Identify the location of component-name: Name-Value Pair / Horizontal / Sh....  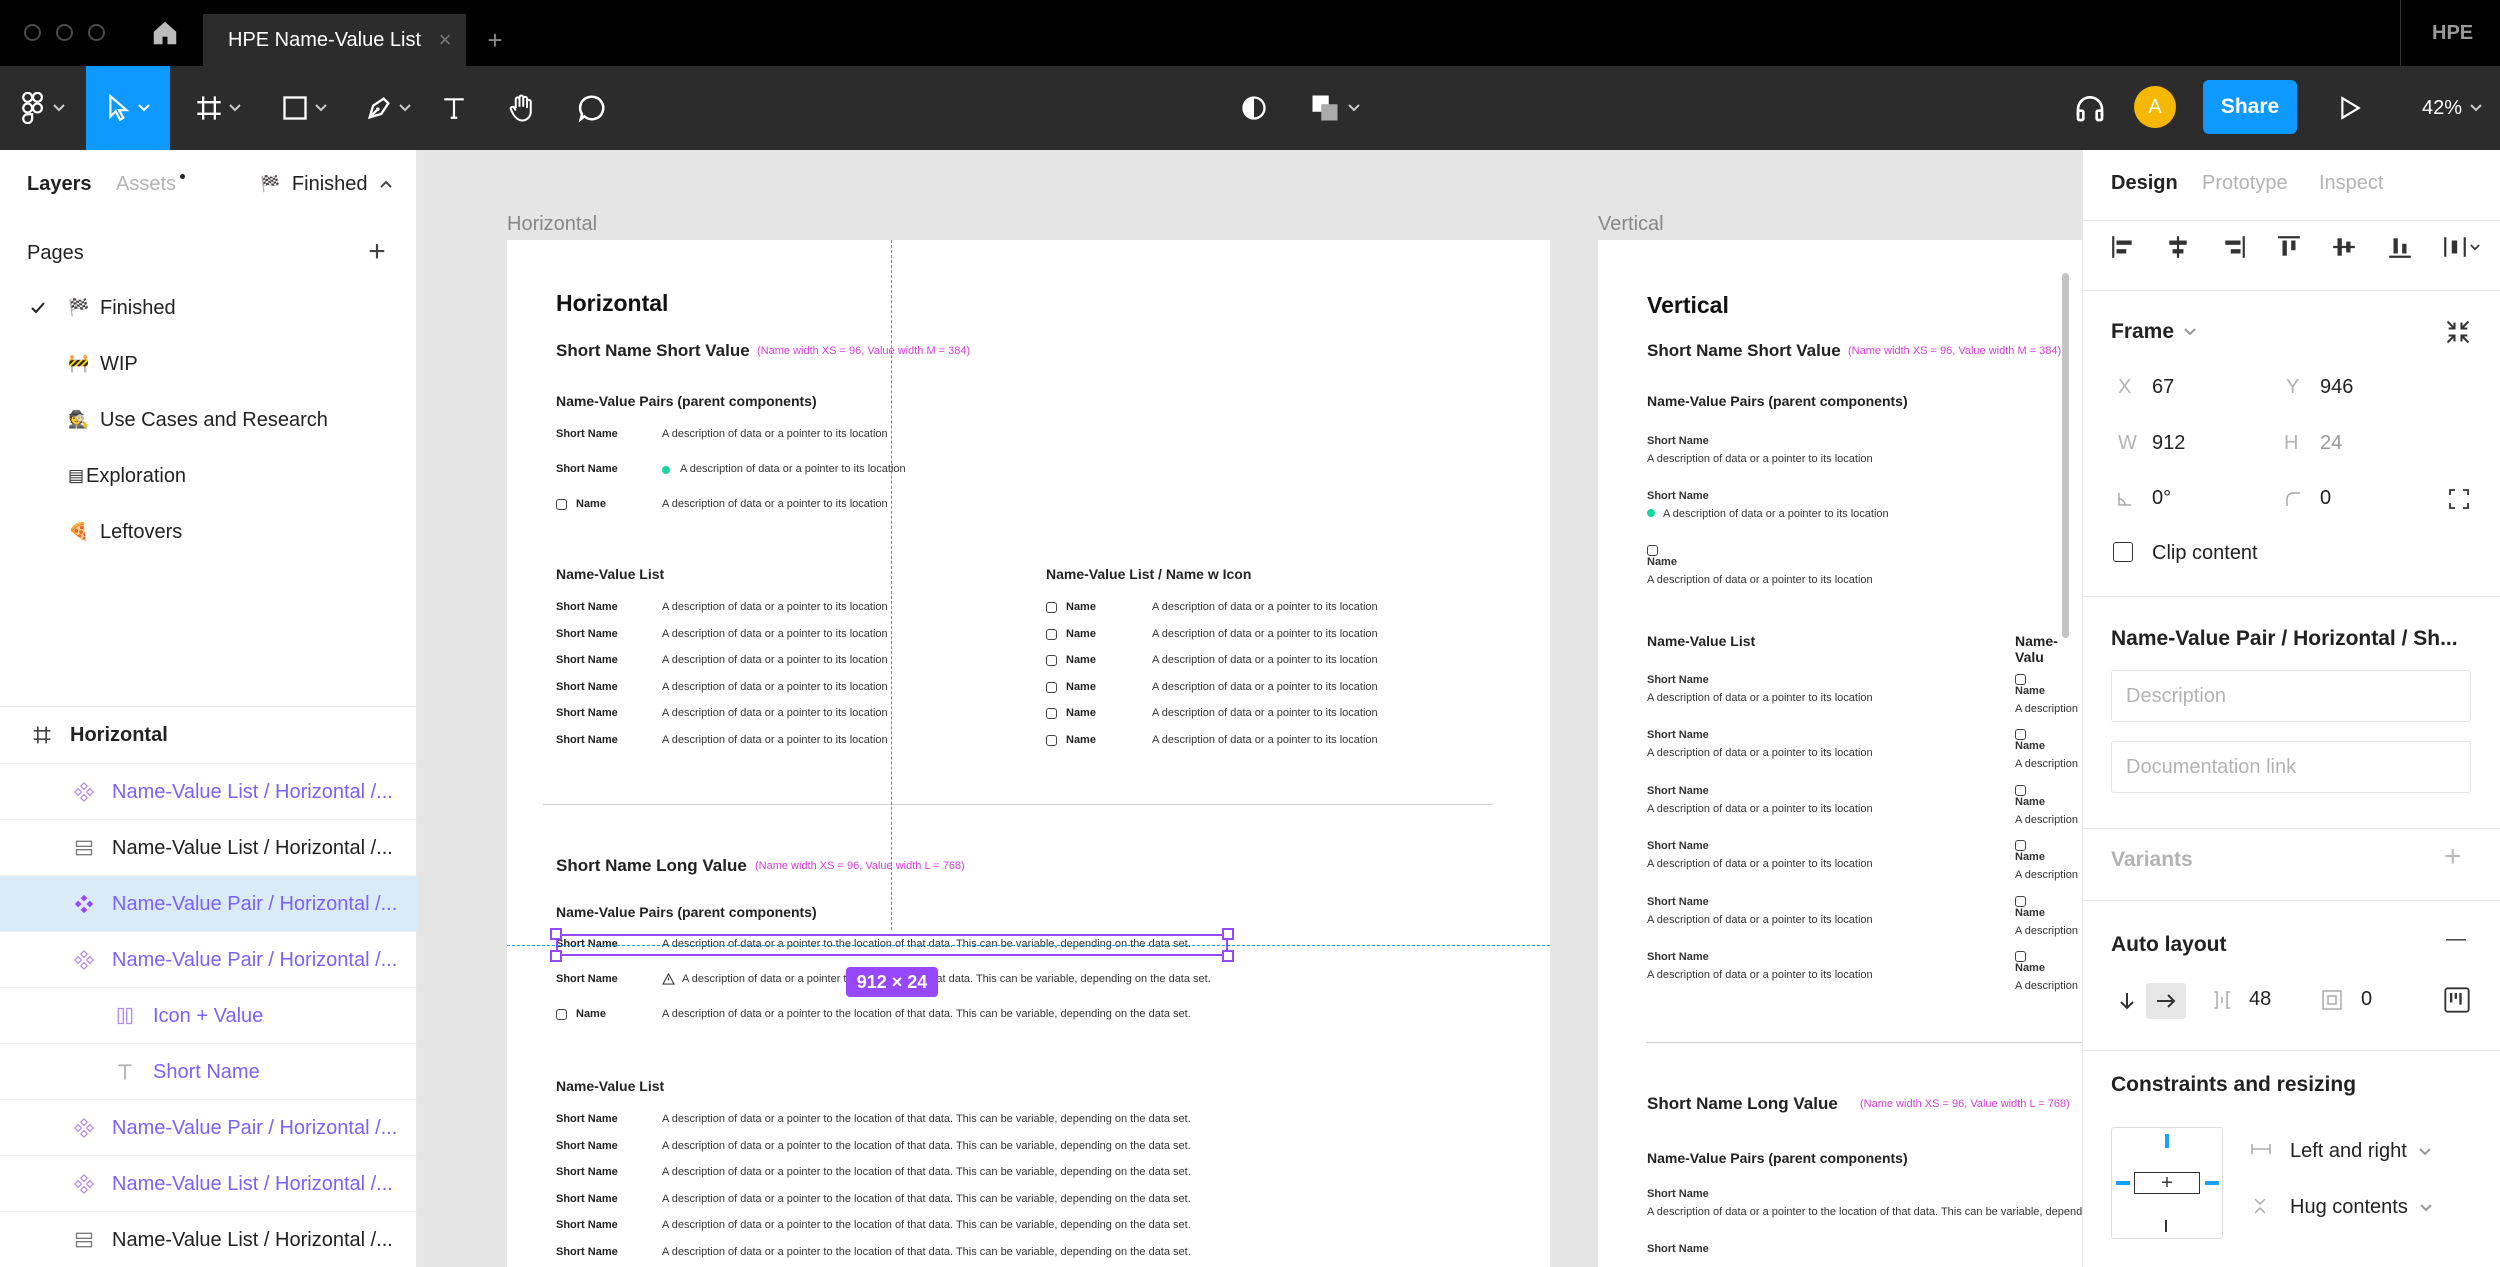
(2286, 639).